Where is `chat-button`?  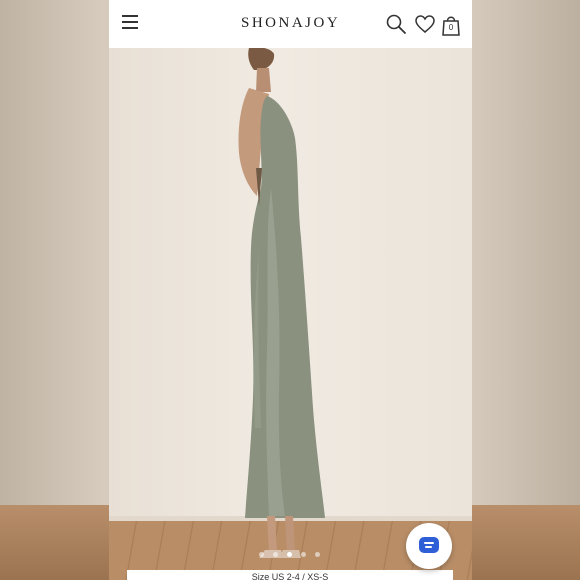
chat-button is located at coordinates (429, 546).